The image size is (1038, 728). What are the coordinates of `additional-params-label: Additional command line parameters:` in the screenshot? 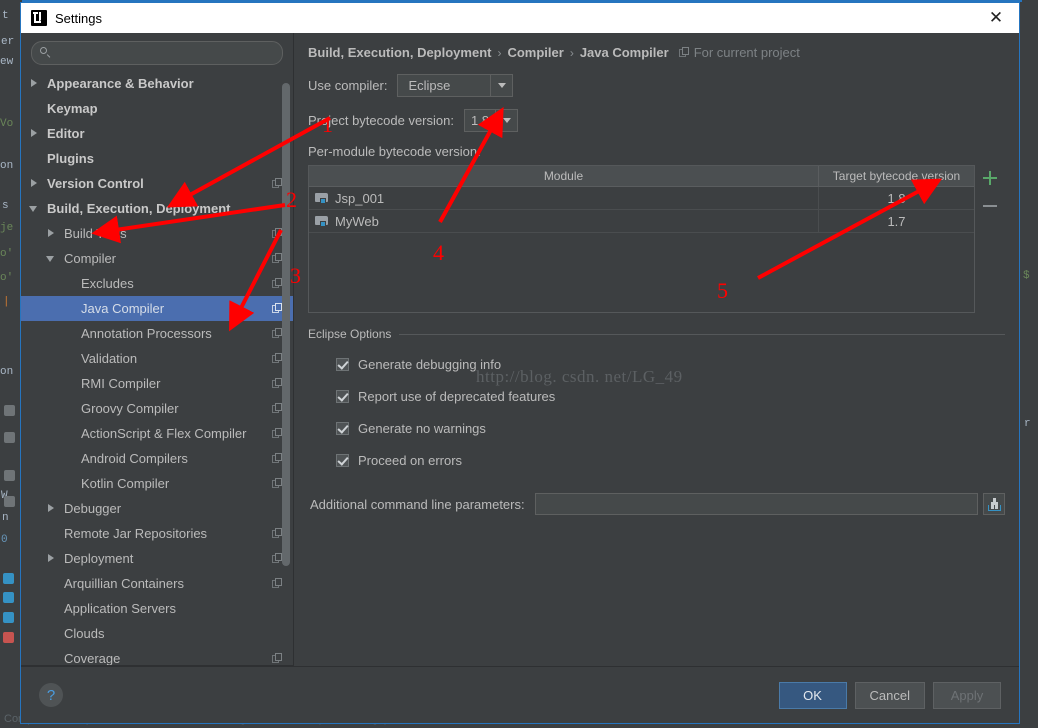 It's located at (417, 504).